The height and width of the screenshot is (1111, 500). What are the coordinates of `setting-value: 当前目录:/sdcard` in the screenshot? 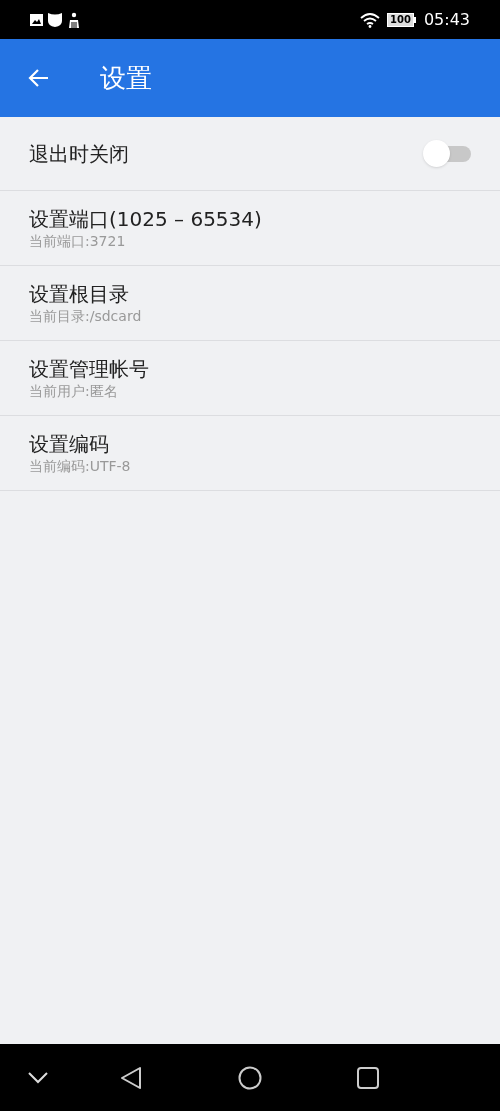 It's located at (86, 316).